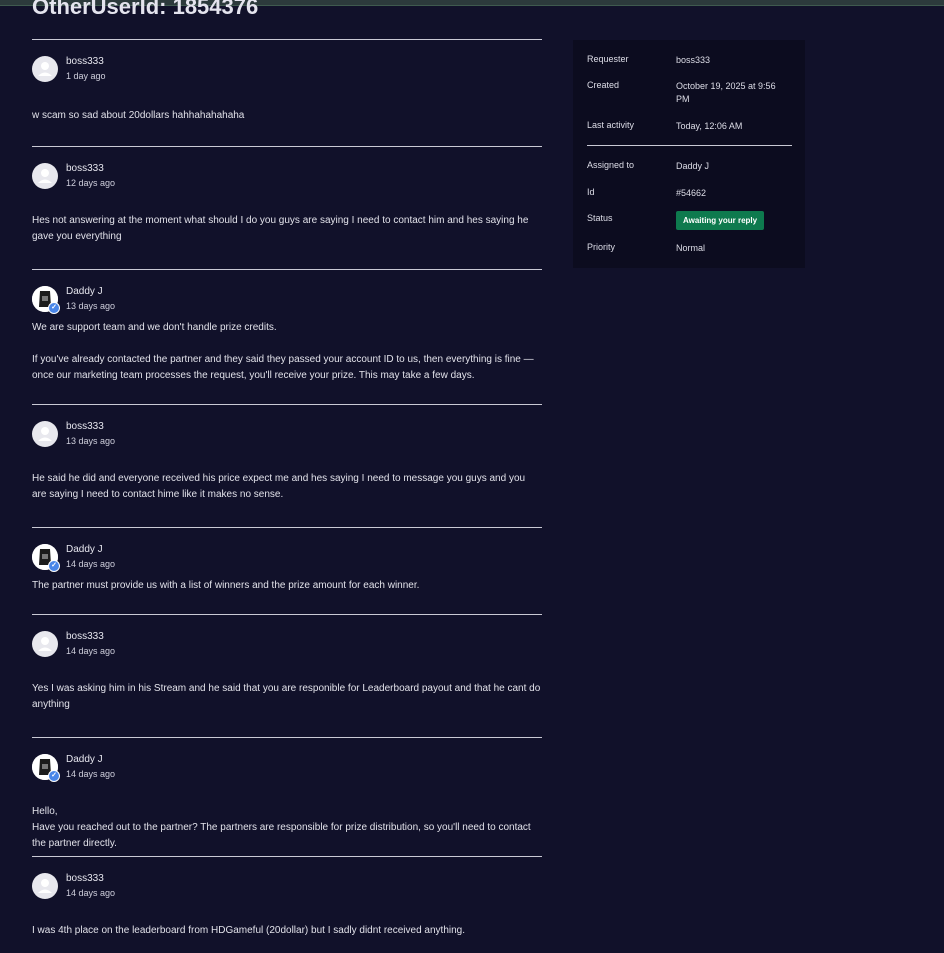 This screenshot has width=944, height=953. What do you see at coordinates (709, 126) in the screenshot?
I see `last-activity-value: Today, 12:06 AM` at bounding box center [709, 126].